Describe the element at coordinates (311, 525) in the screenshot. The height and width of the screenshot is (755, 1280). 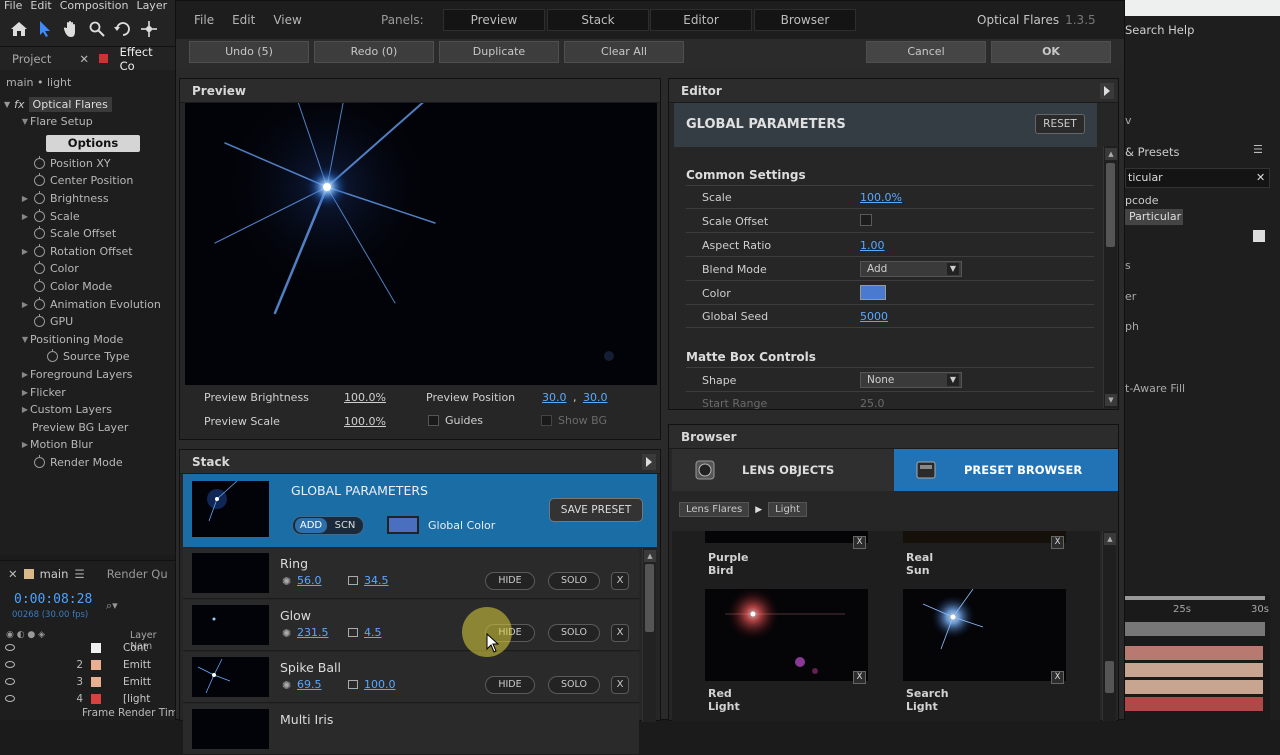
I see `add-button: ADD` at that location.